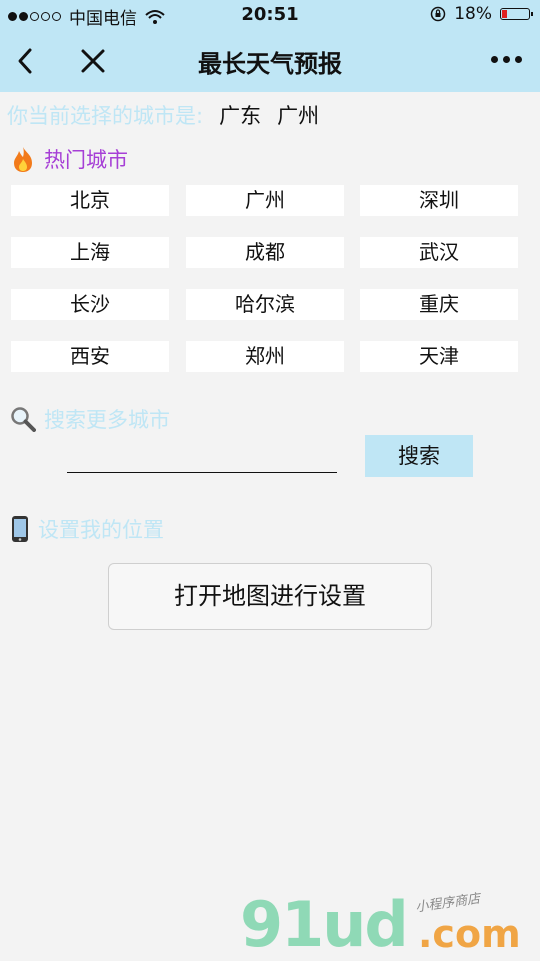  What do you see at coordinates (86, 160) in the screenshot?
I see `hot-cities-title: 热门城市` at bounding box center [86, 160].